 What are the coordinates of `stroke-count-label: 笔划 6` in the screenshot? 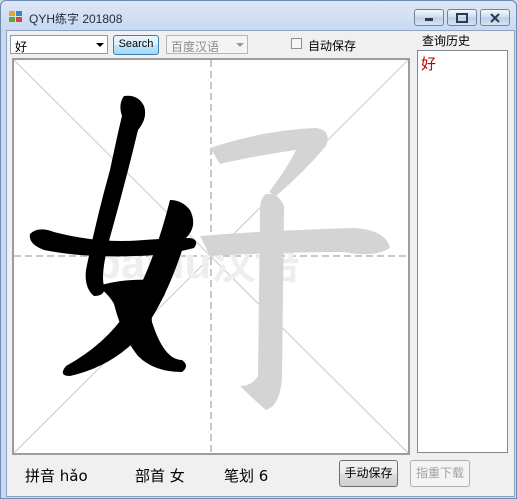 It's located at (246, 476).